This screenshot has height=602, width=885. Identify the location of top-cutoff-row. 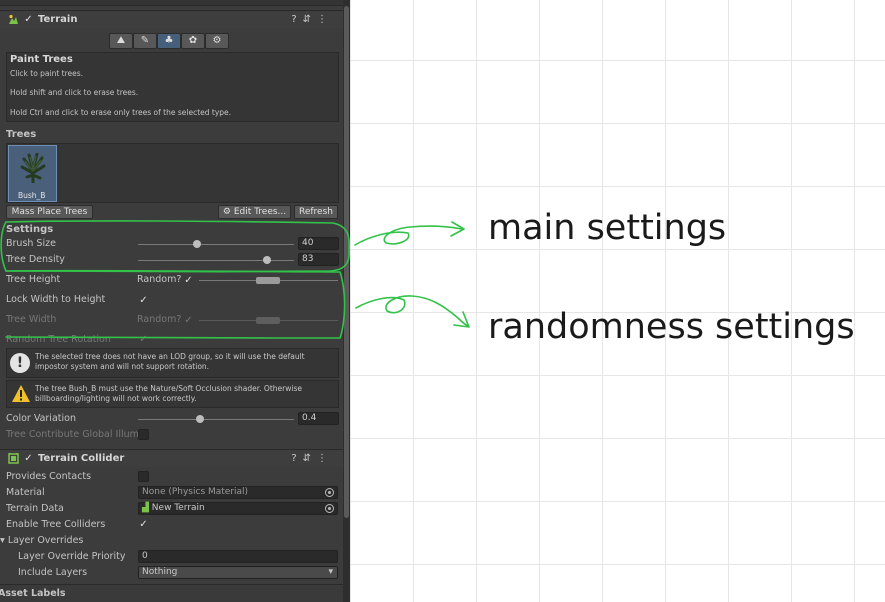
(171, 3).